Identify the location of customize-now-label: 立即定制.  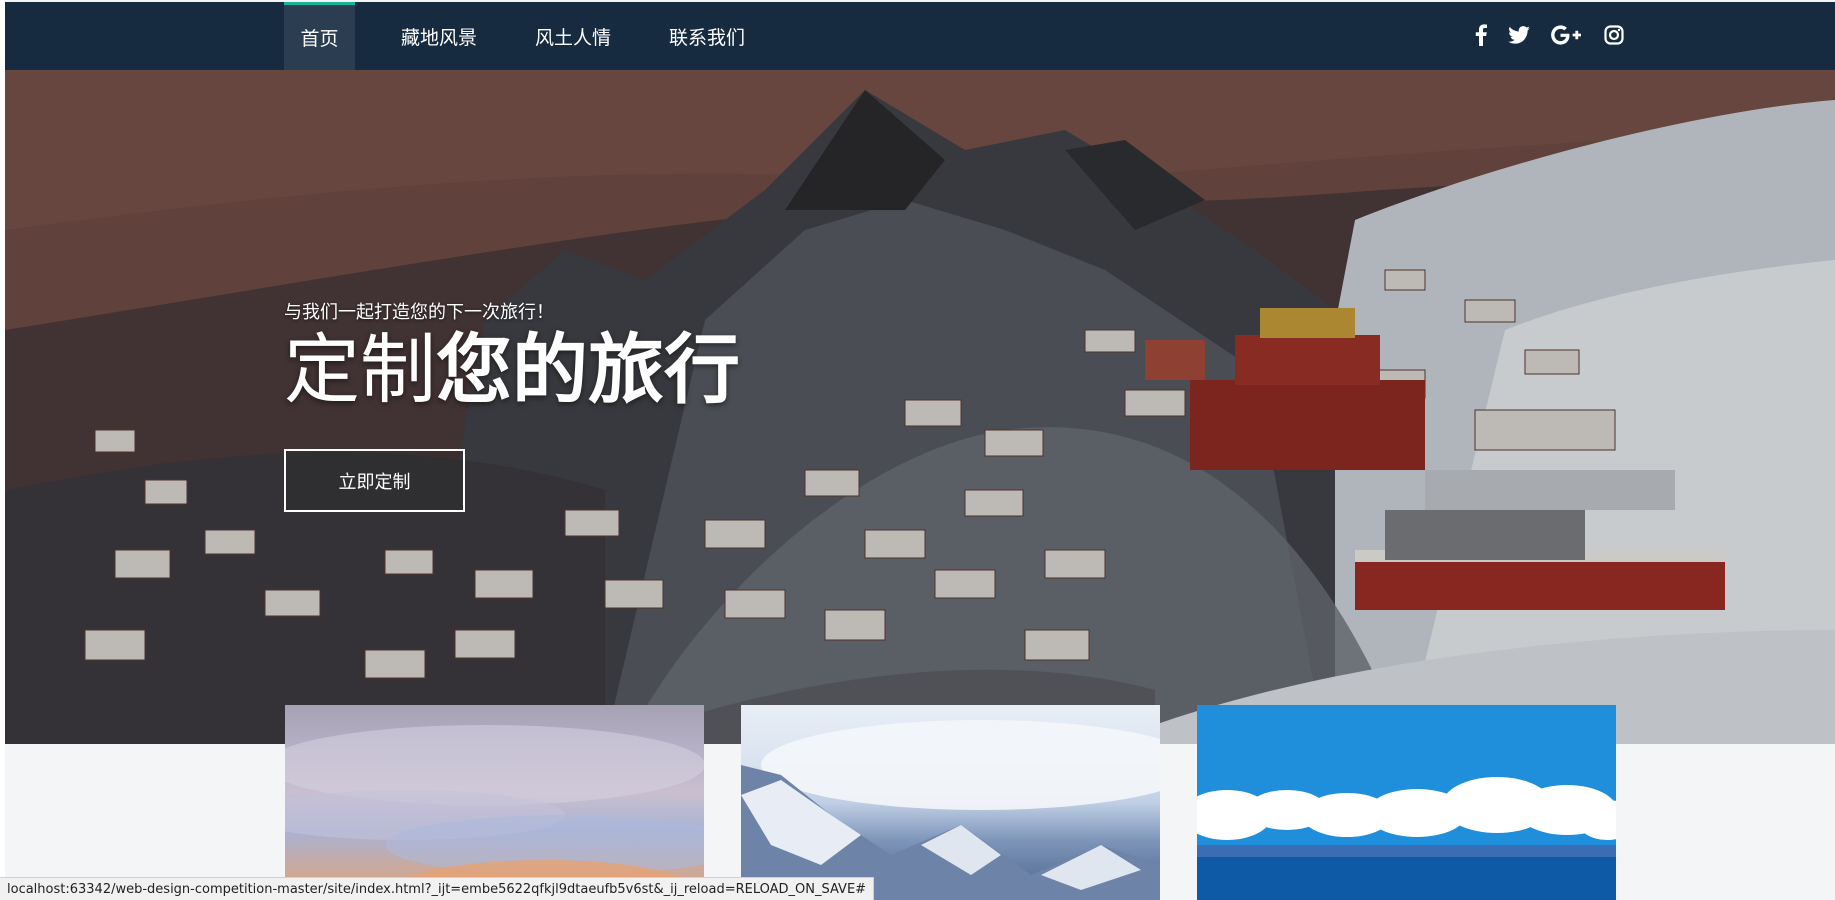
(374, 482).